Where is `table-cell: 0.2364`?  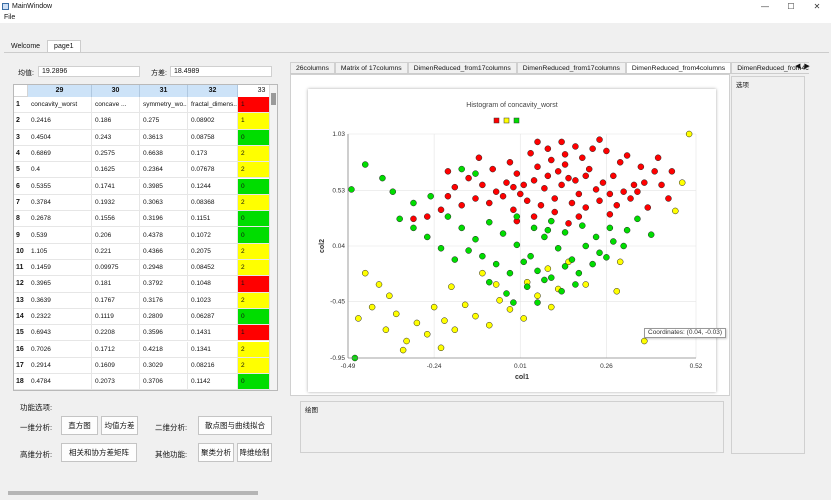 table-cell: 0.2364 is located at coordinates (164, 170).